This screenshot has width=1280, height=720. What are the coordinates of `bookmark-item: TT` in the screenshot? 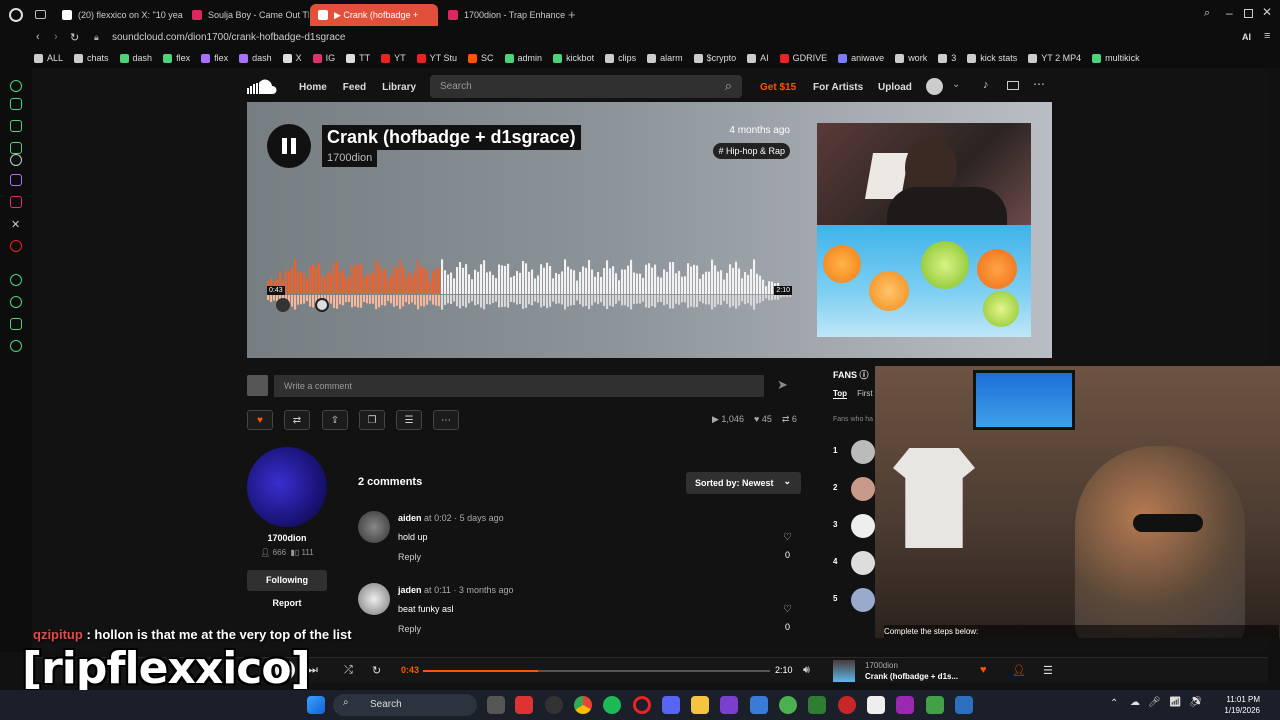 It's located at (358, 58).